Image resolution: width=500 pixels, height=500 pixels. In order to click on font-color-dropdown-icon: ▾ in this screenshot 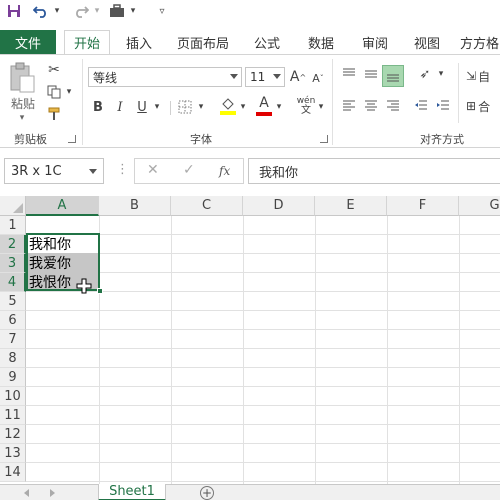, I will do `click(279, 107)`.